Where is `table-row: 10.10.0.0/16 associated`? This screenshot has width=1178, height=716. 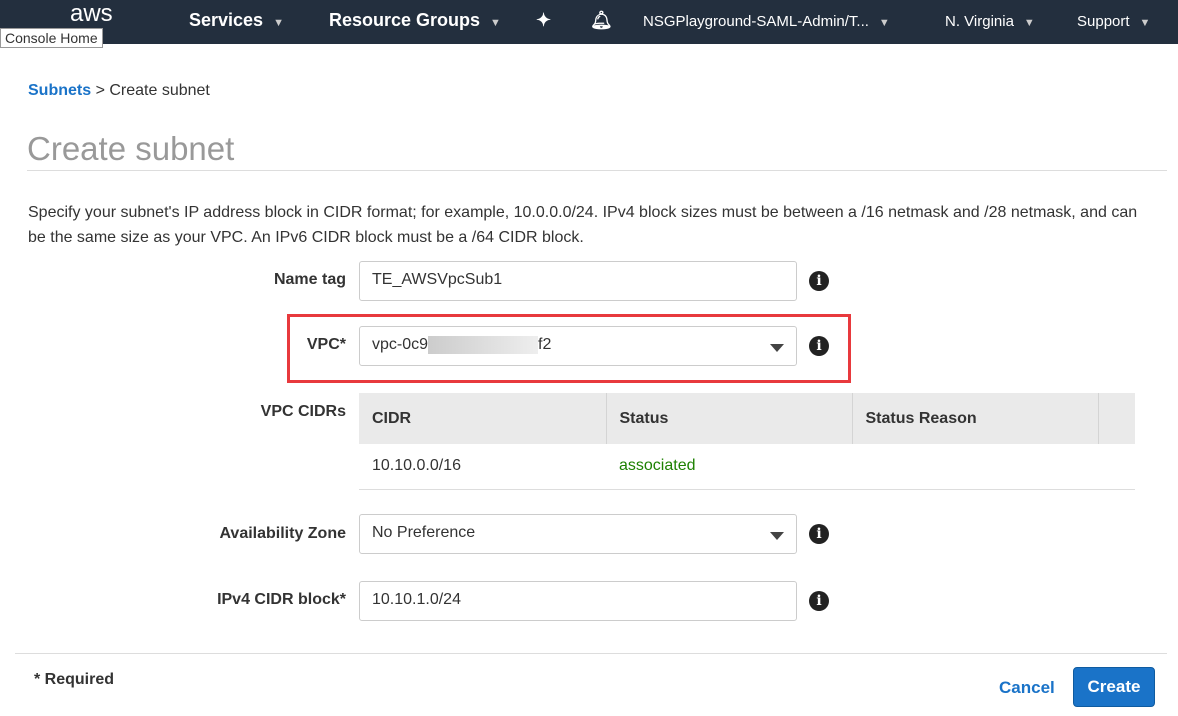 table-row: 10.10.0.0/16 associated is located at coordinates (747, 467).